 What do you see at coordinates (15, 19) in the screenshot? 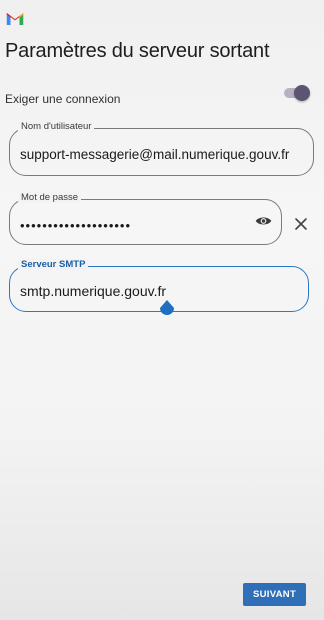
I see `gmail-m-icon` at bounding box center [15, 19].